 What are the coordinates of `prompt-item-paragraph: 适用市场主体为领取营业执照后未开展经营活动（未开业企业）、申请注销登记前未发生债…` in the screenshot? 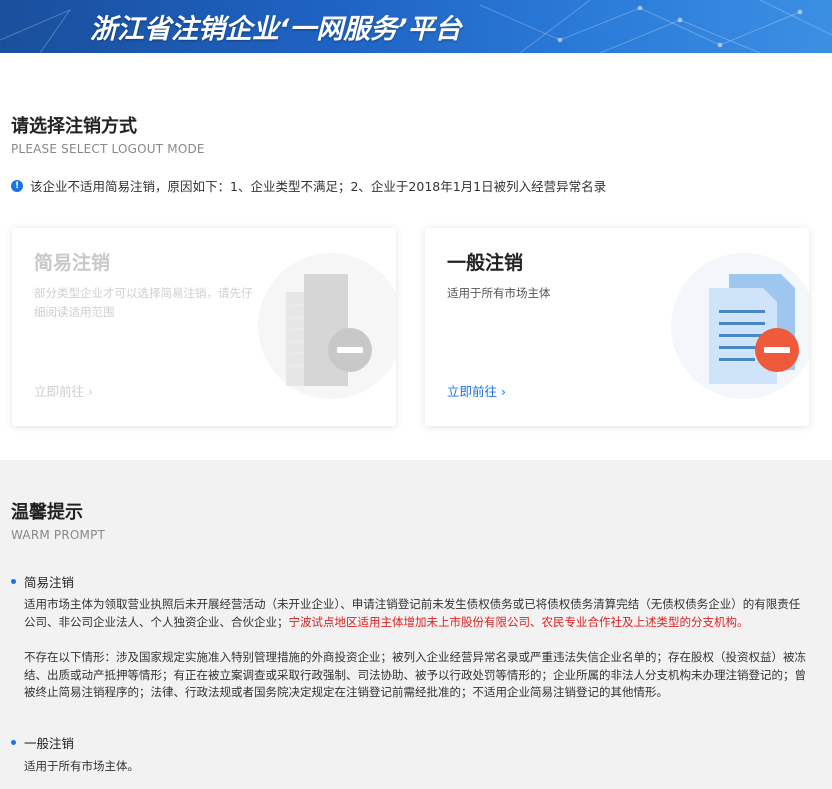 It's located at (416, 613).